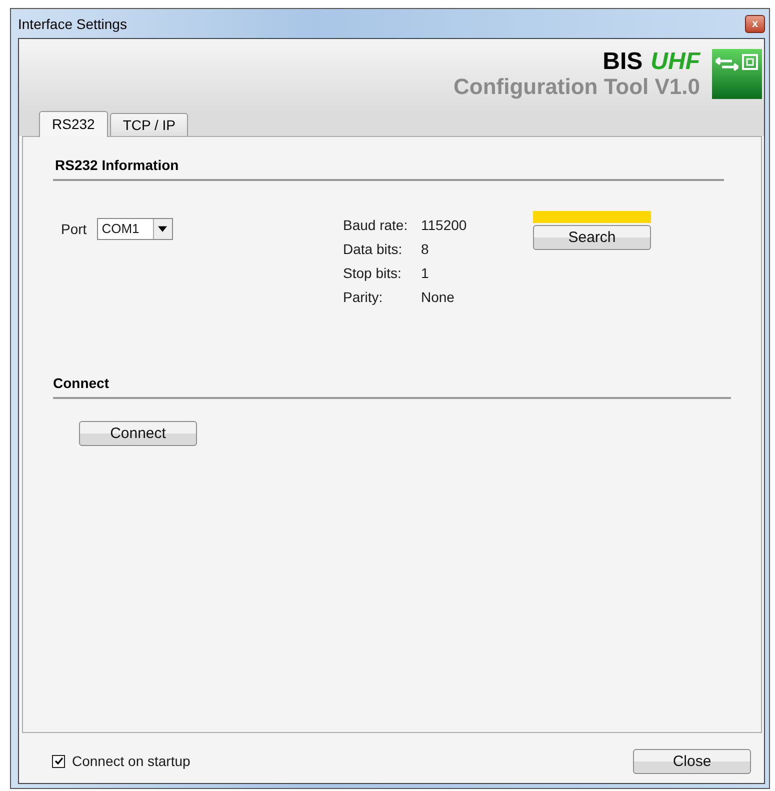 The height and width of the screenshot is (791, 775). I want to click on field-value: None, so click(438, 297).